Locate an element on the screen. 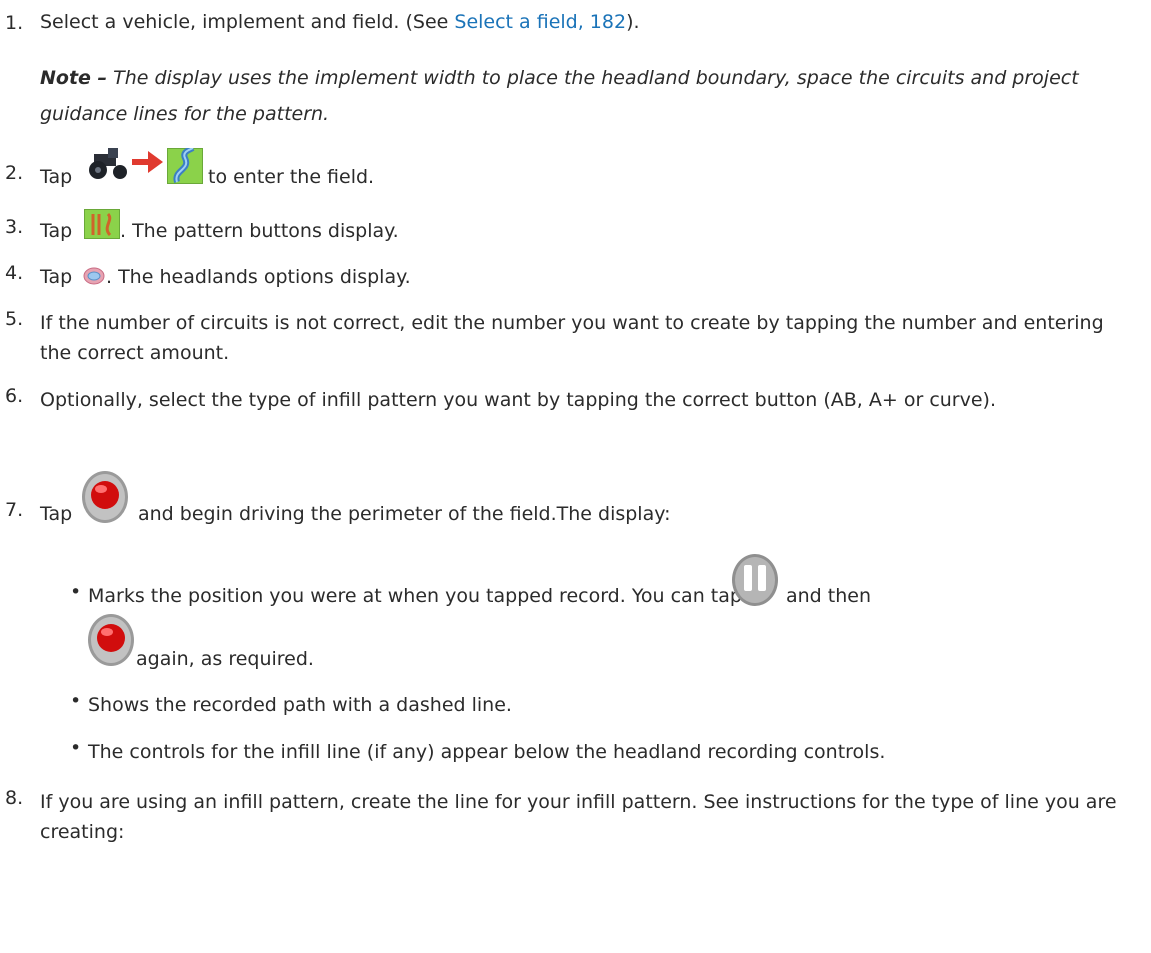 The image size is (1151, 953). step-number: 6. is located at coordinates (14, 396).